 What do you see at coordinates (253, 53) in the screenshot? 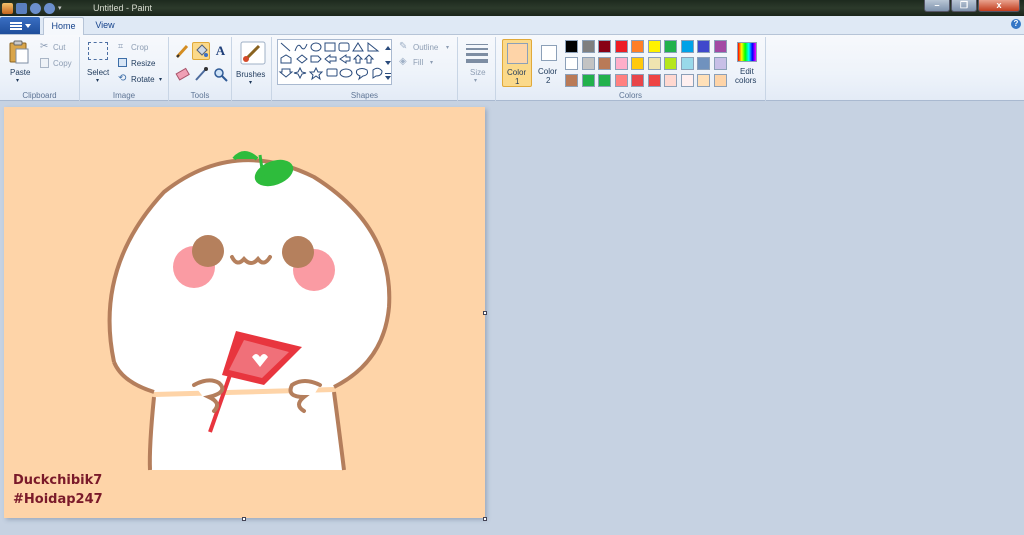
I see `brush-icon` at bounding box center [253, 53].